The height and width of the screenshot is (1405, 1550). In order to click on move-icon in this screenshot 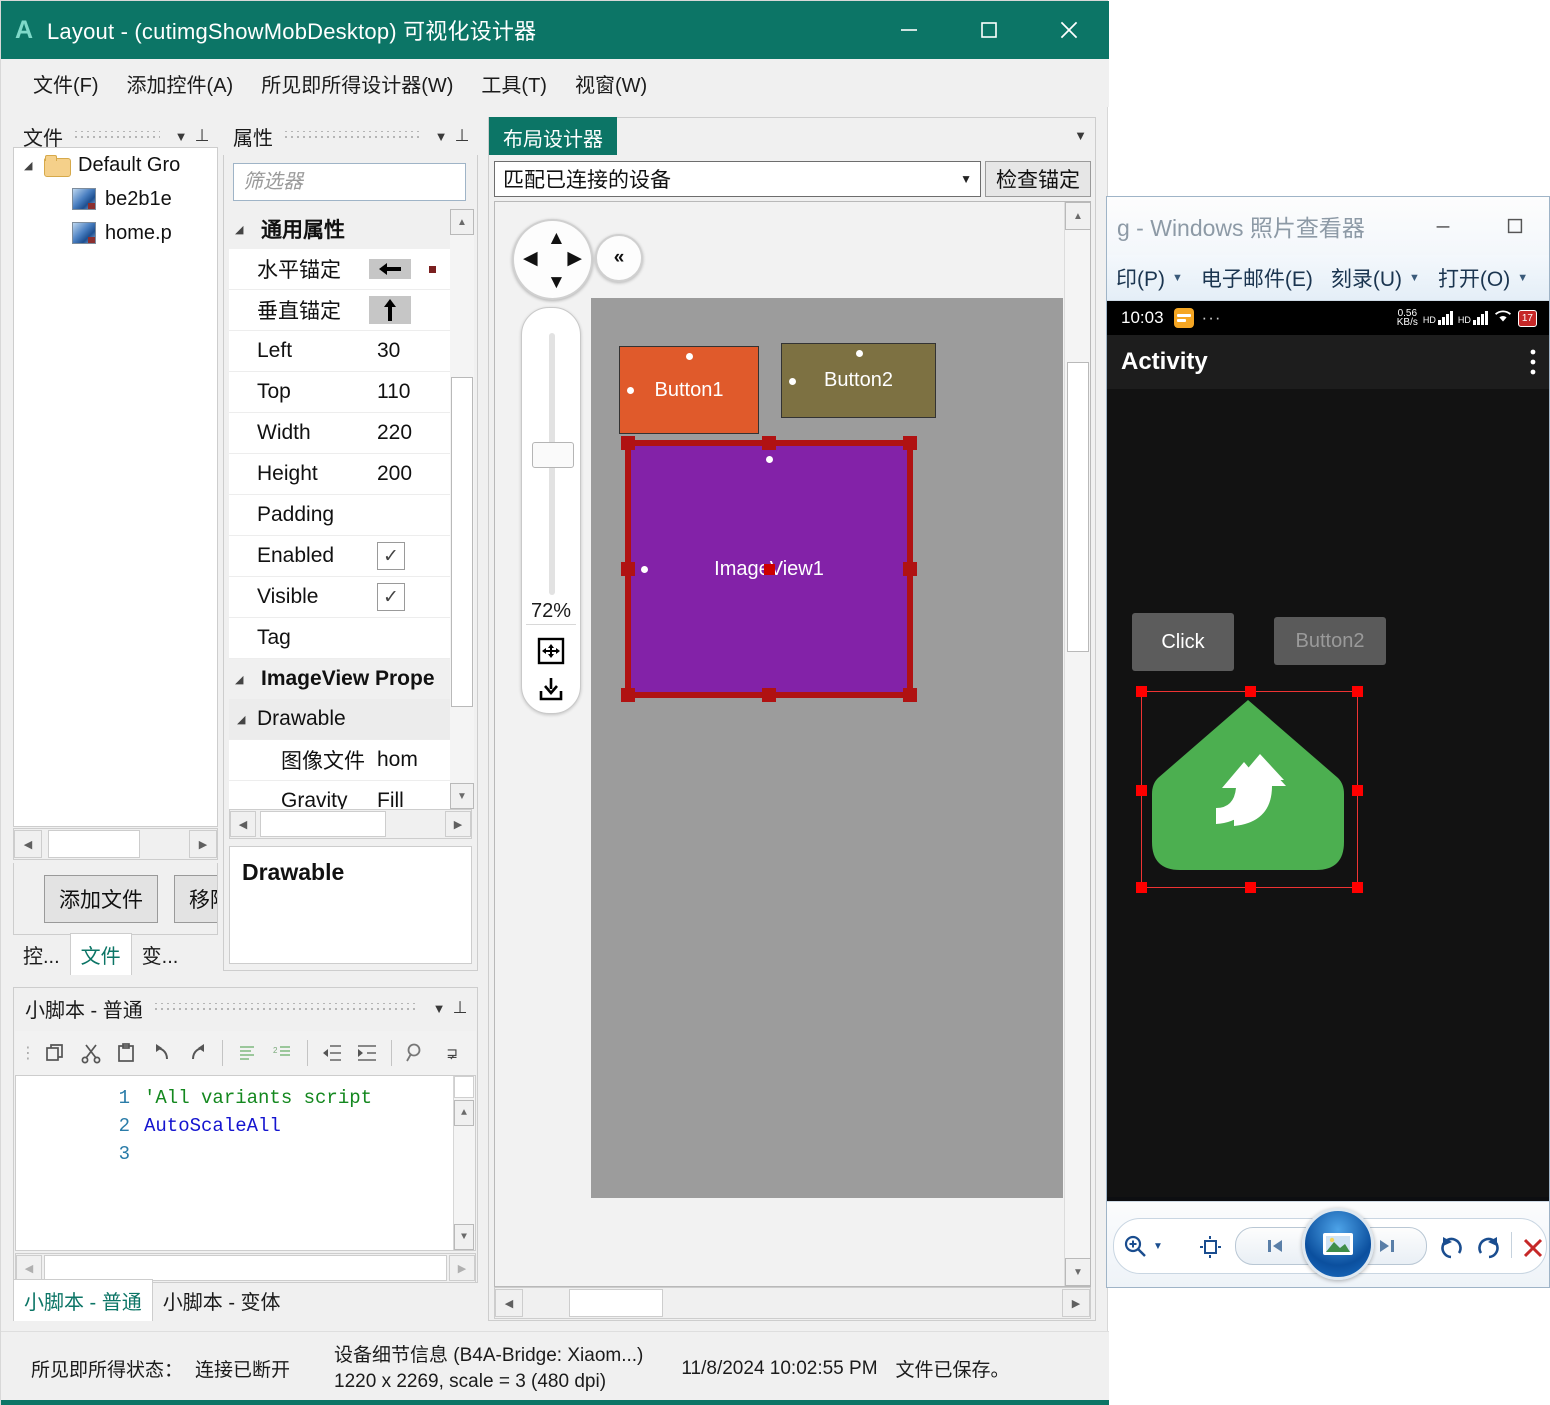, I will do `click(551, 651)`.